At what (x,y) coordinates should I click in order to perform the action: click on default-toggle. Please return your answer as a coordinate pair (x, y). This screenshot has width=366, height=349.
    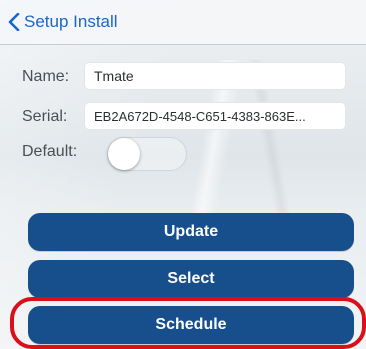
    Looking at the image, I should click on (147, 154).